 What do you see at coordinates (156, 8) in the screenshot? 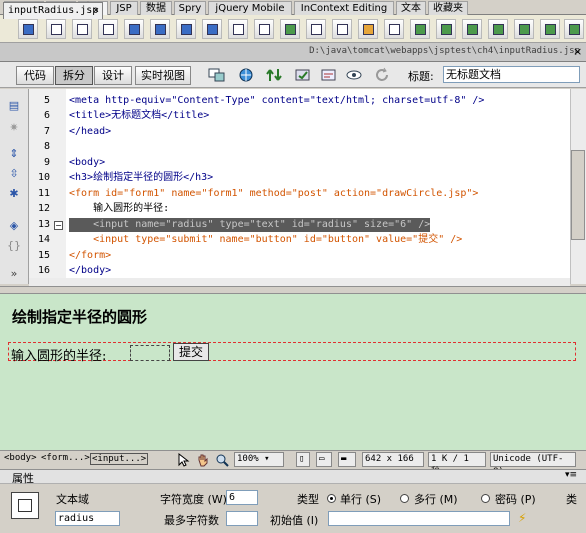
I see `tab-data: 数据` at bounding box center [156, 8].